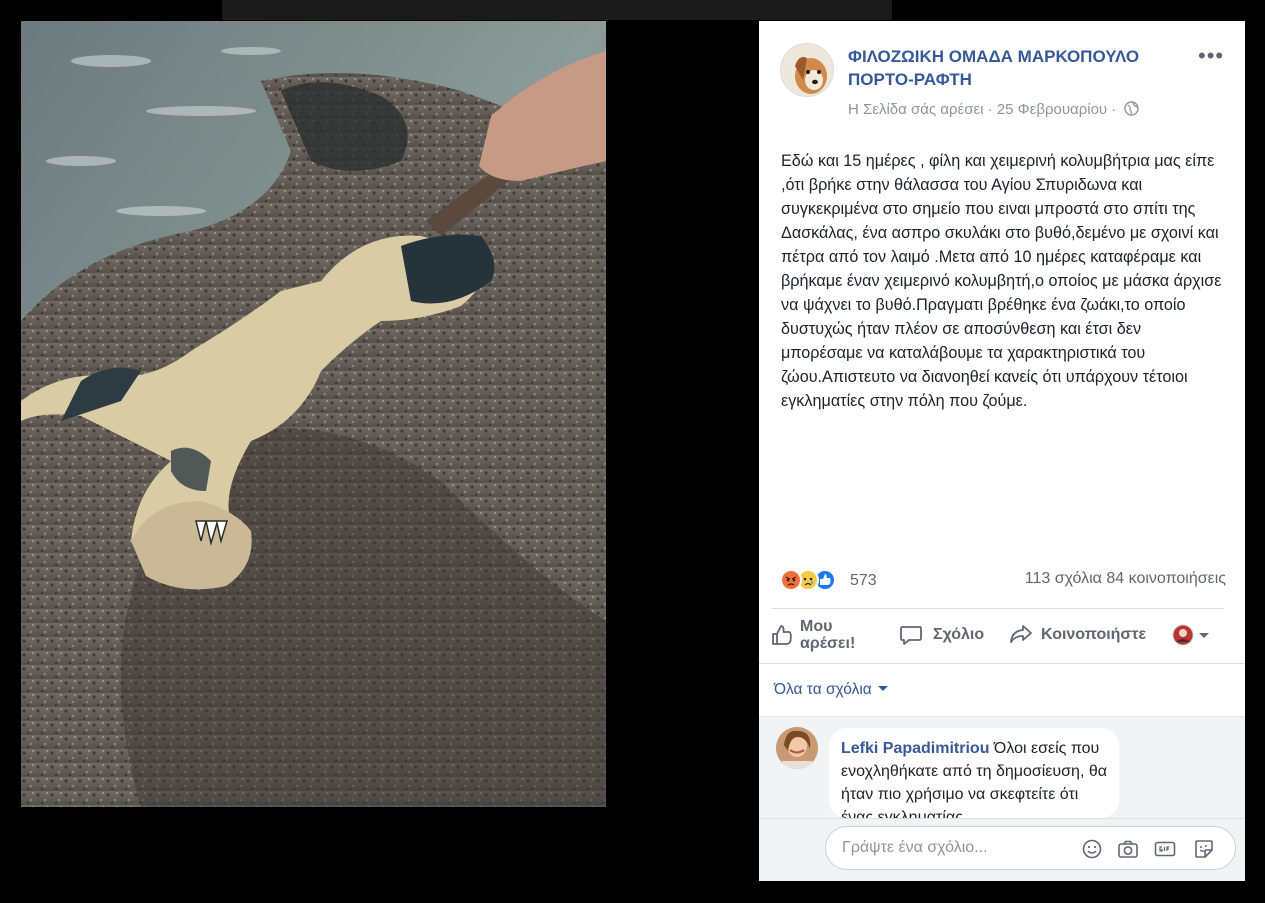 This screenshot has width=1265, height=903. I want to click on thumbs-up-icon, so click(782, 635).